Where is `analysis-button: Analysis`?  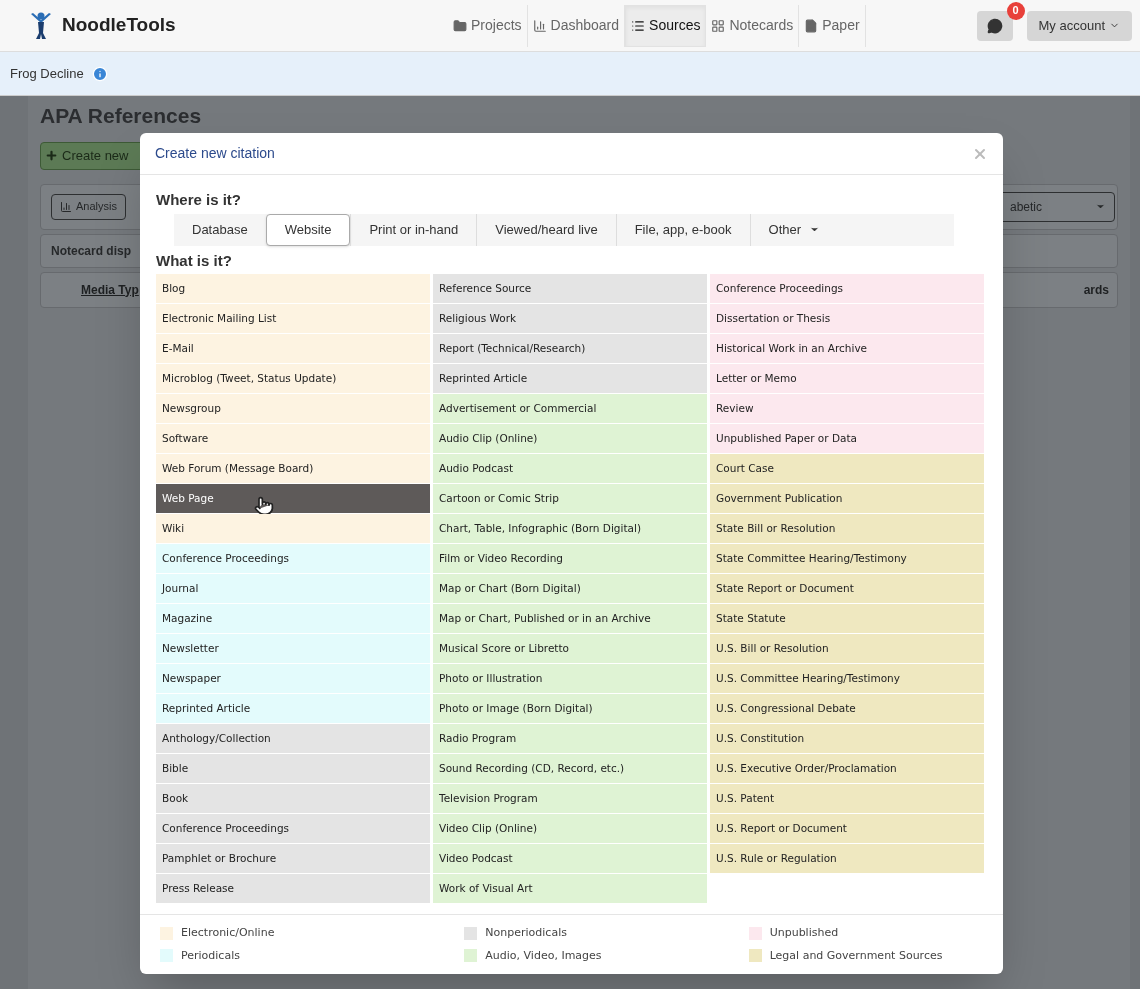
analysis-button: Analysis is located at coordinates (88, 206).